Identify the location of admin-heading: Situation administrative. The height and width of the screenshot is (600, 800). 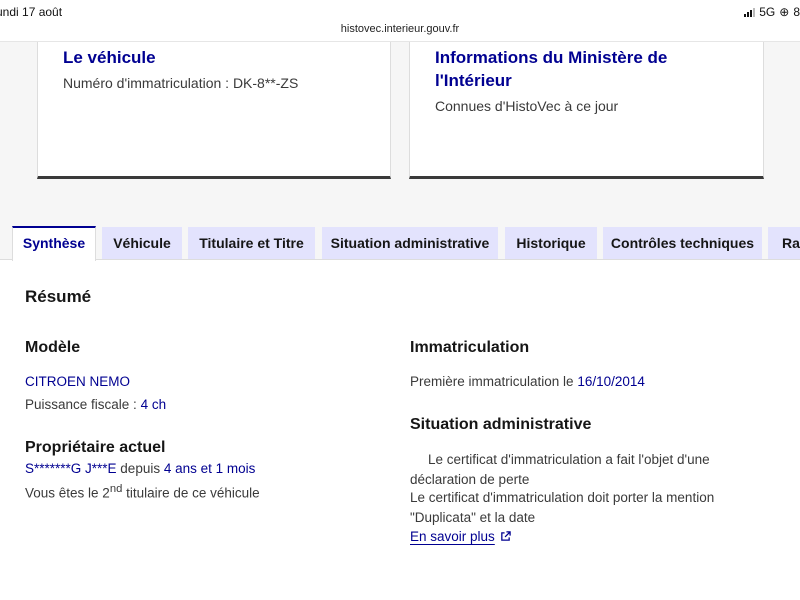
(501, 424).